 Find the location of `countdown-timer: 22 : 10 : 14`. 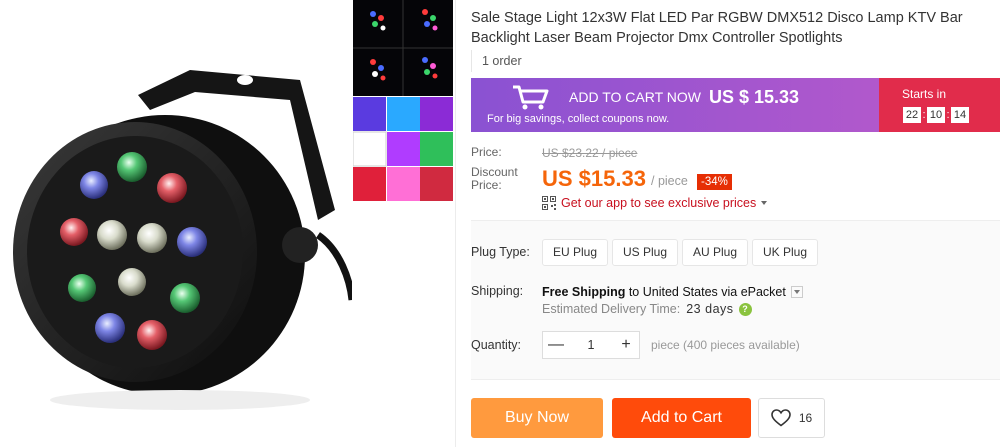

countdown-timer: 22 : 10 : 14 is located at coordinates (936, 115).